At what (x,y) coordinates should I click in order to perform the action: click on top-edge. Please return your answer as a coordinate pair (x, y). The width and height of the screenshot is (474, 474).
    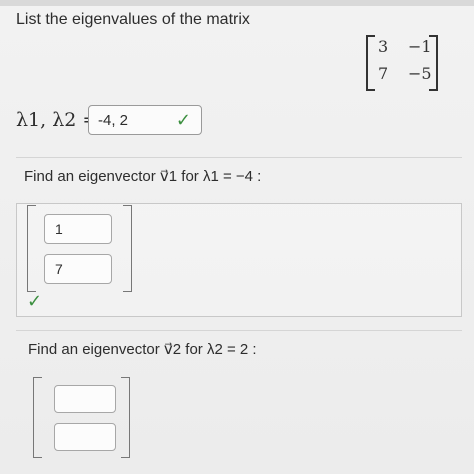
    Looking at the image, I should click on (237, 3).